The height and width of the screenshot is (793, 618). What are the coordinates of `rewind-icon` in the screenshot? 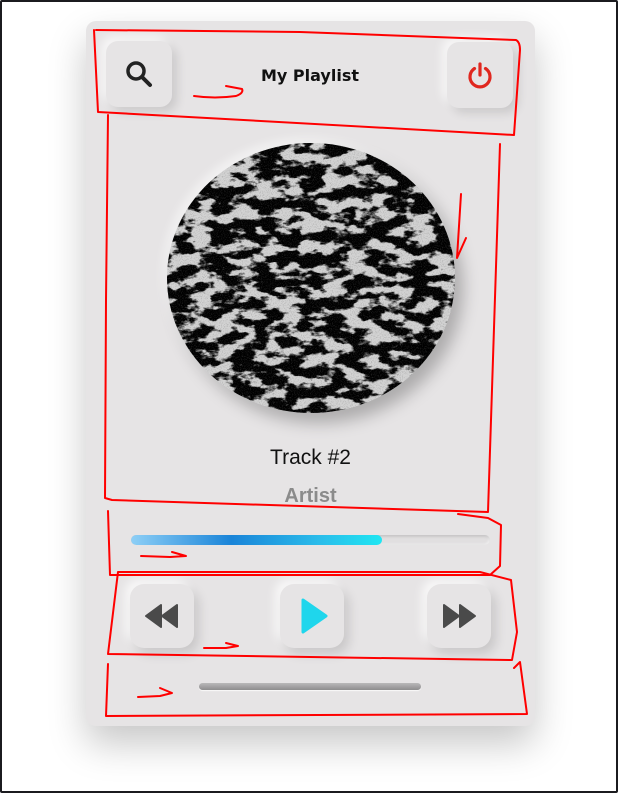 It's located at (161, 616).